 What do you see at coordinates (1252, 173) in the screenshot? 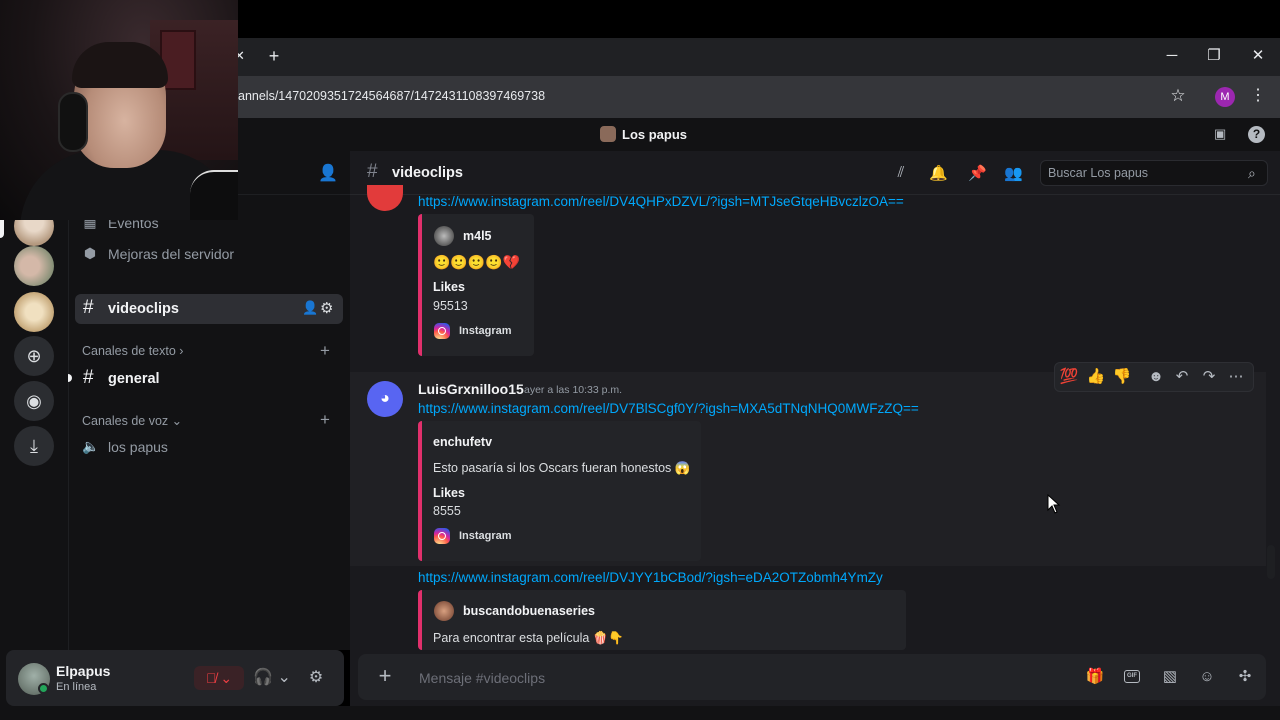
I see `search-icon: ⌕` at bounding box center [1252, 173].